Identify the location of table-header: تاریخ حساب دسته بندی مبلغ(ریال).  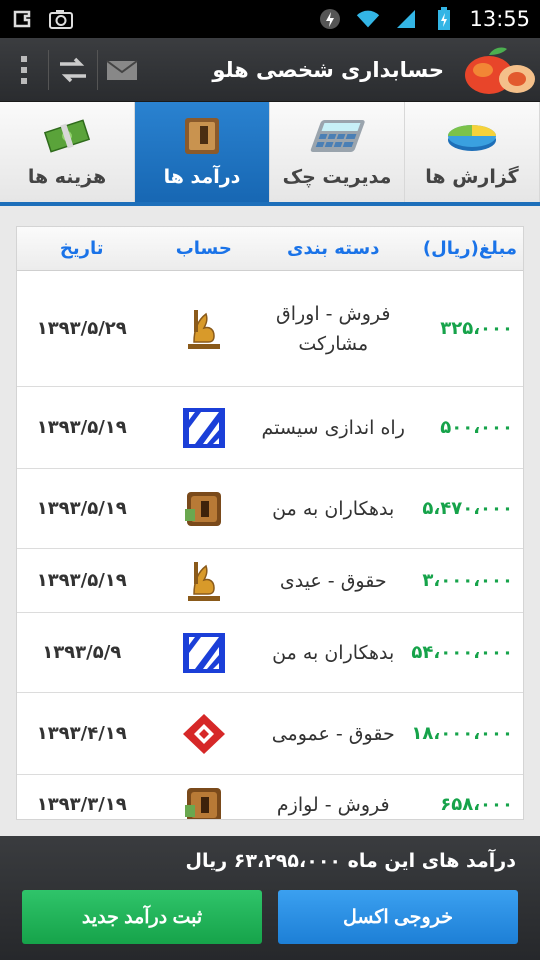
(270, 249).